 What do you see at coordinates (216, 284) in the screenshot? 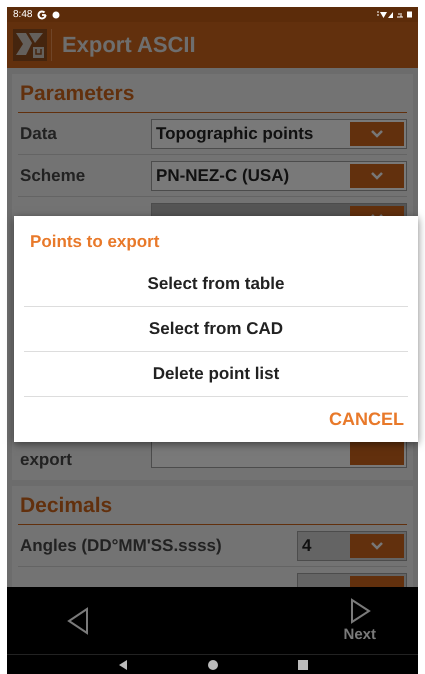
I see `dialog-option: Select from table` at bounding box center [216, 284].